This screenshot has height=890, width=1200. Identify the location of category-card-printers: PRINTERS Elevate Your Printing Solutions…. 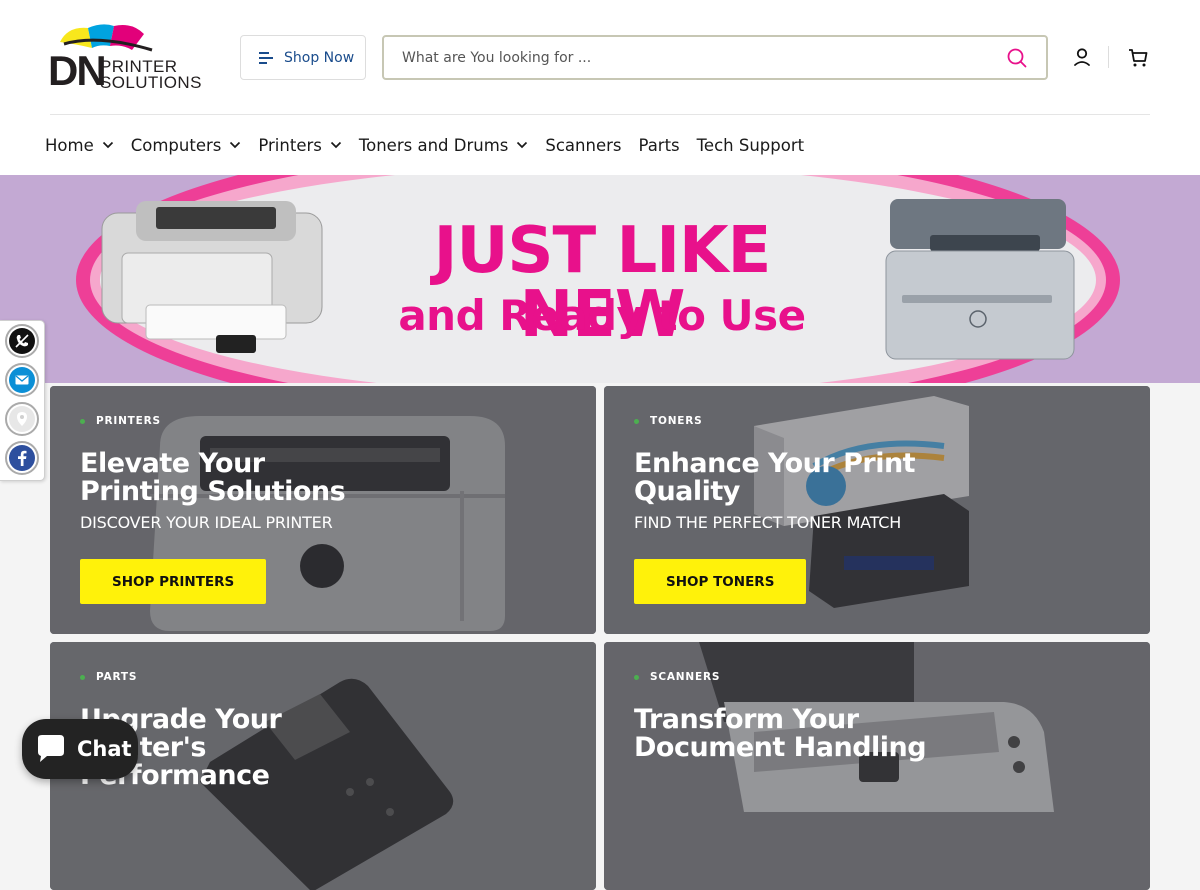
(323, 510).